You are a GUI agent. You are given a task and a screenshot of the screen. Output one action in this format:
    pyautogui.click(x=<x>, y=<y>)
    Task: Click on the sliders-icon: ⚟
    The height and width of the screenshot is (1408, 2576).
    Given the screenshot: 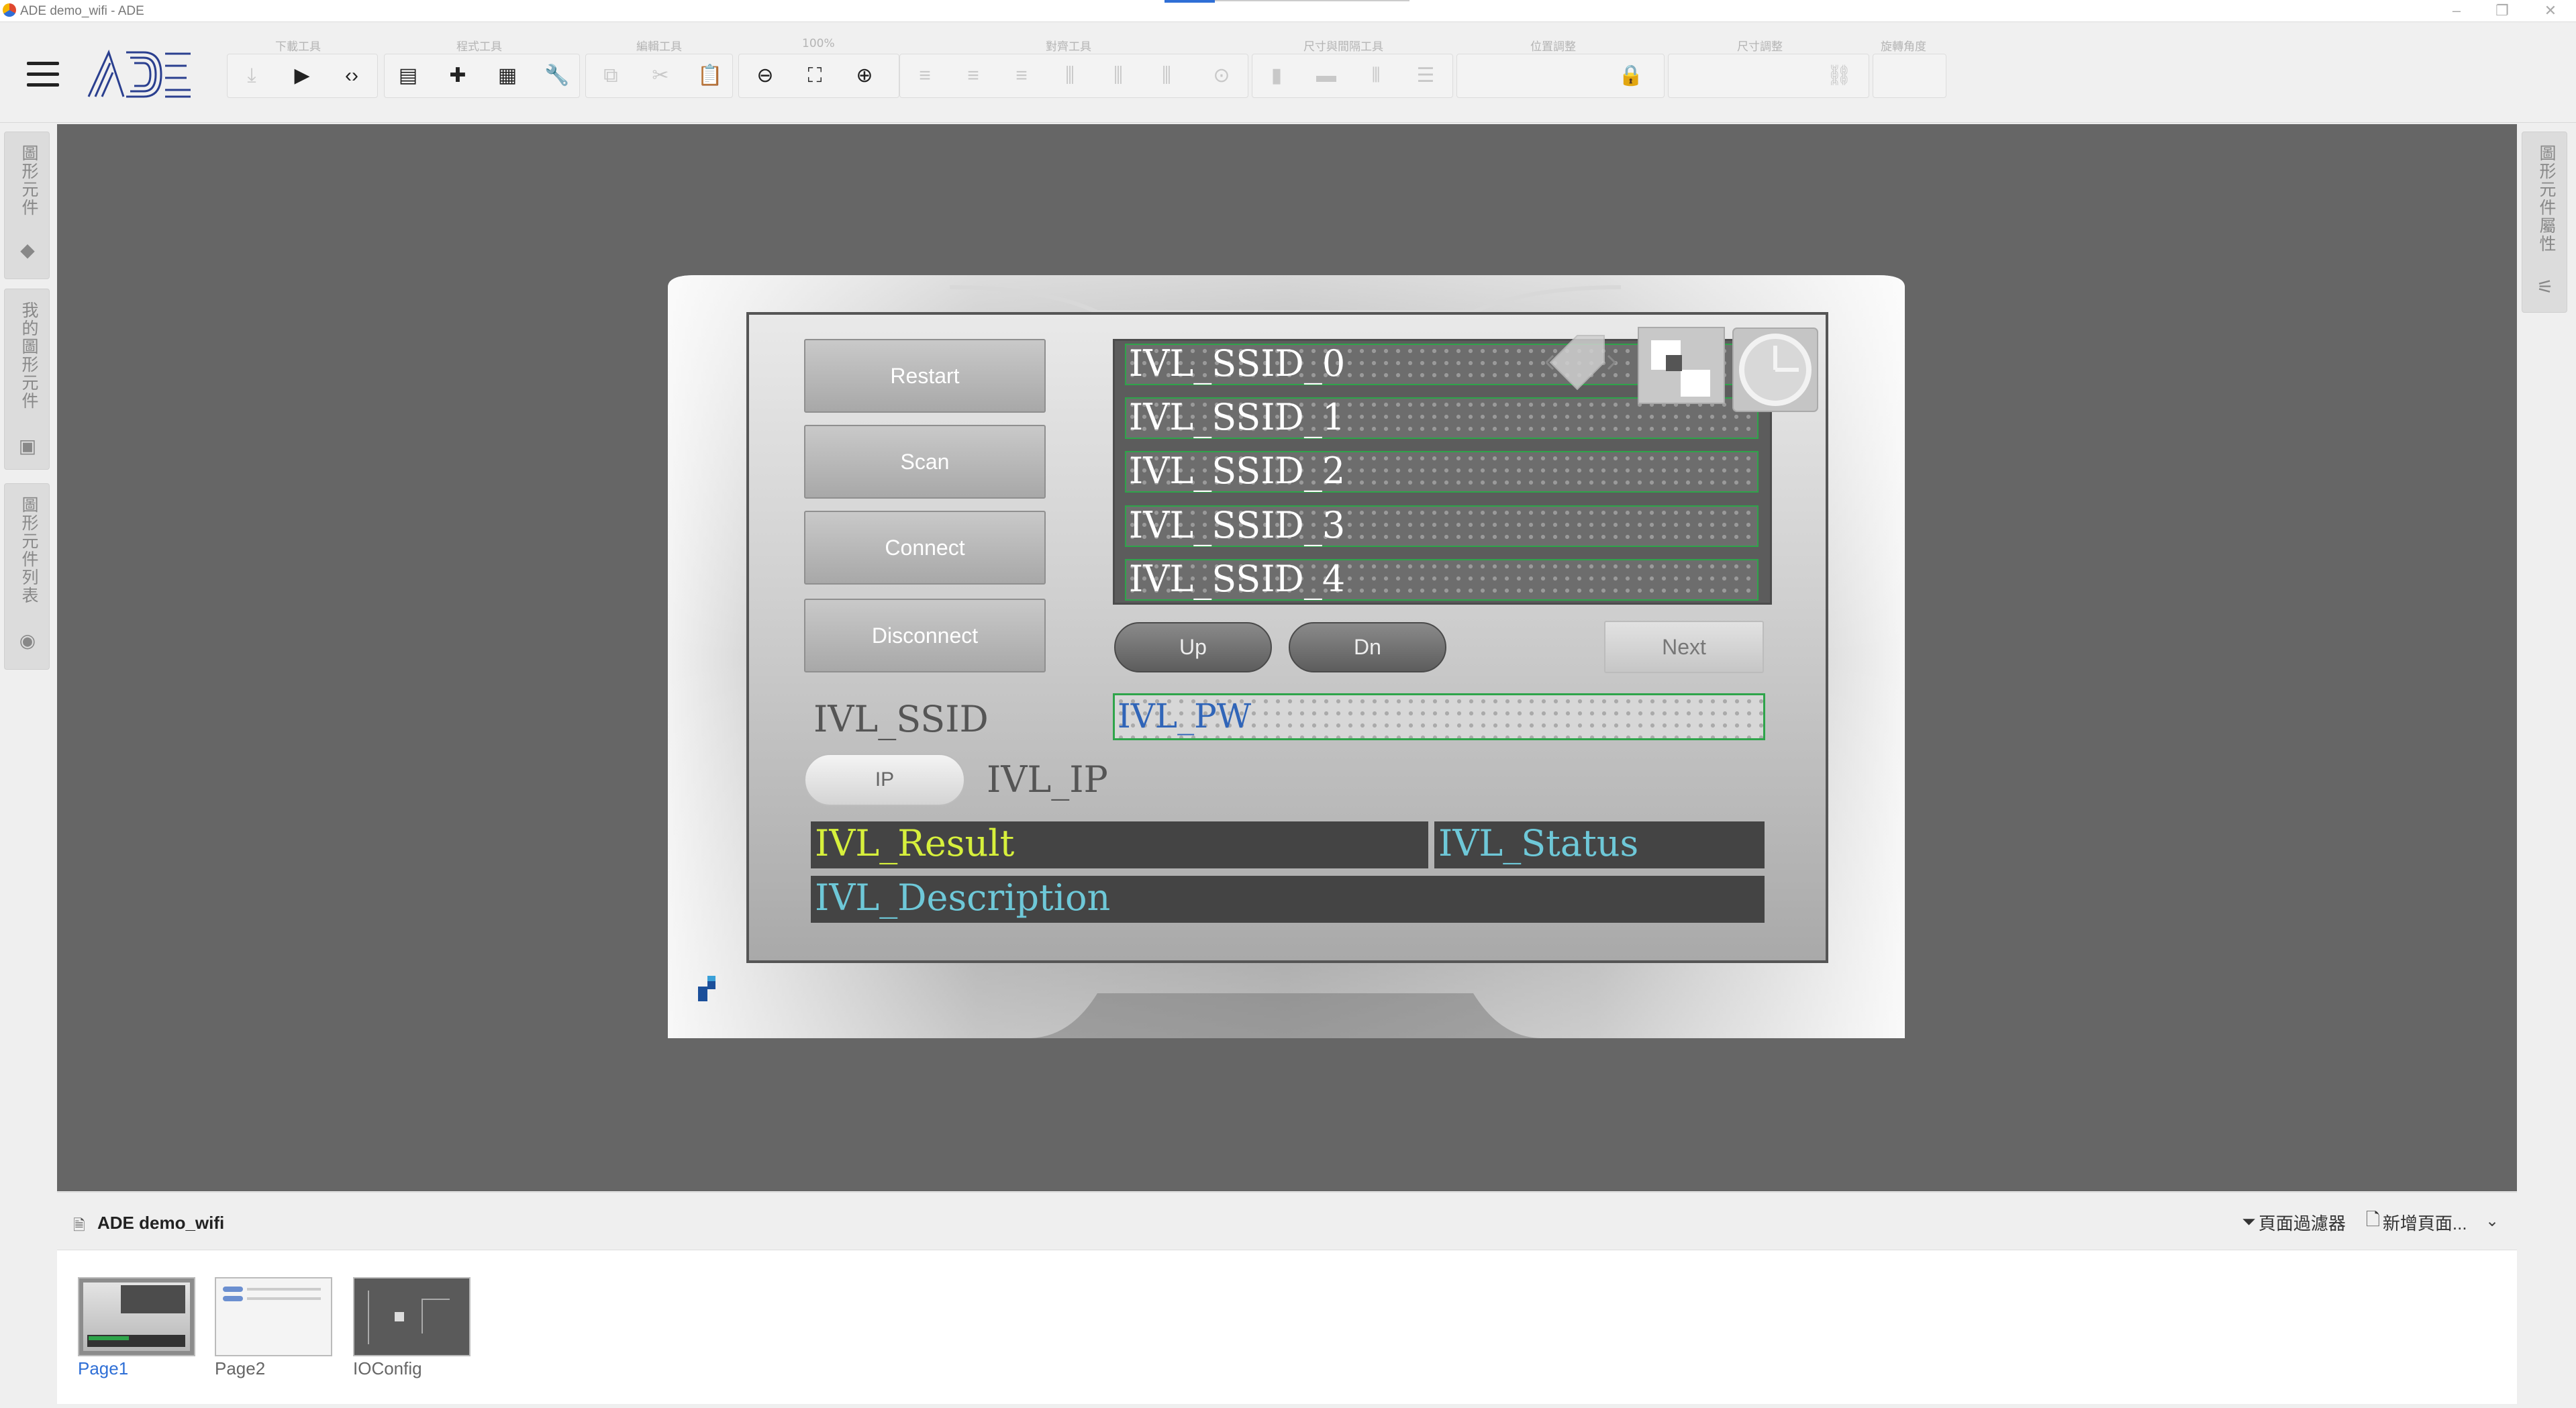 What is the action you would take?
    pyautogui.click(x=2545, y=286)
    